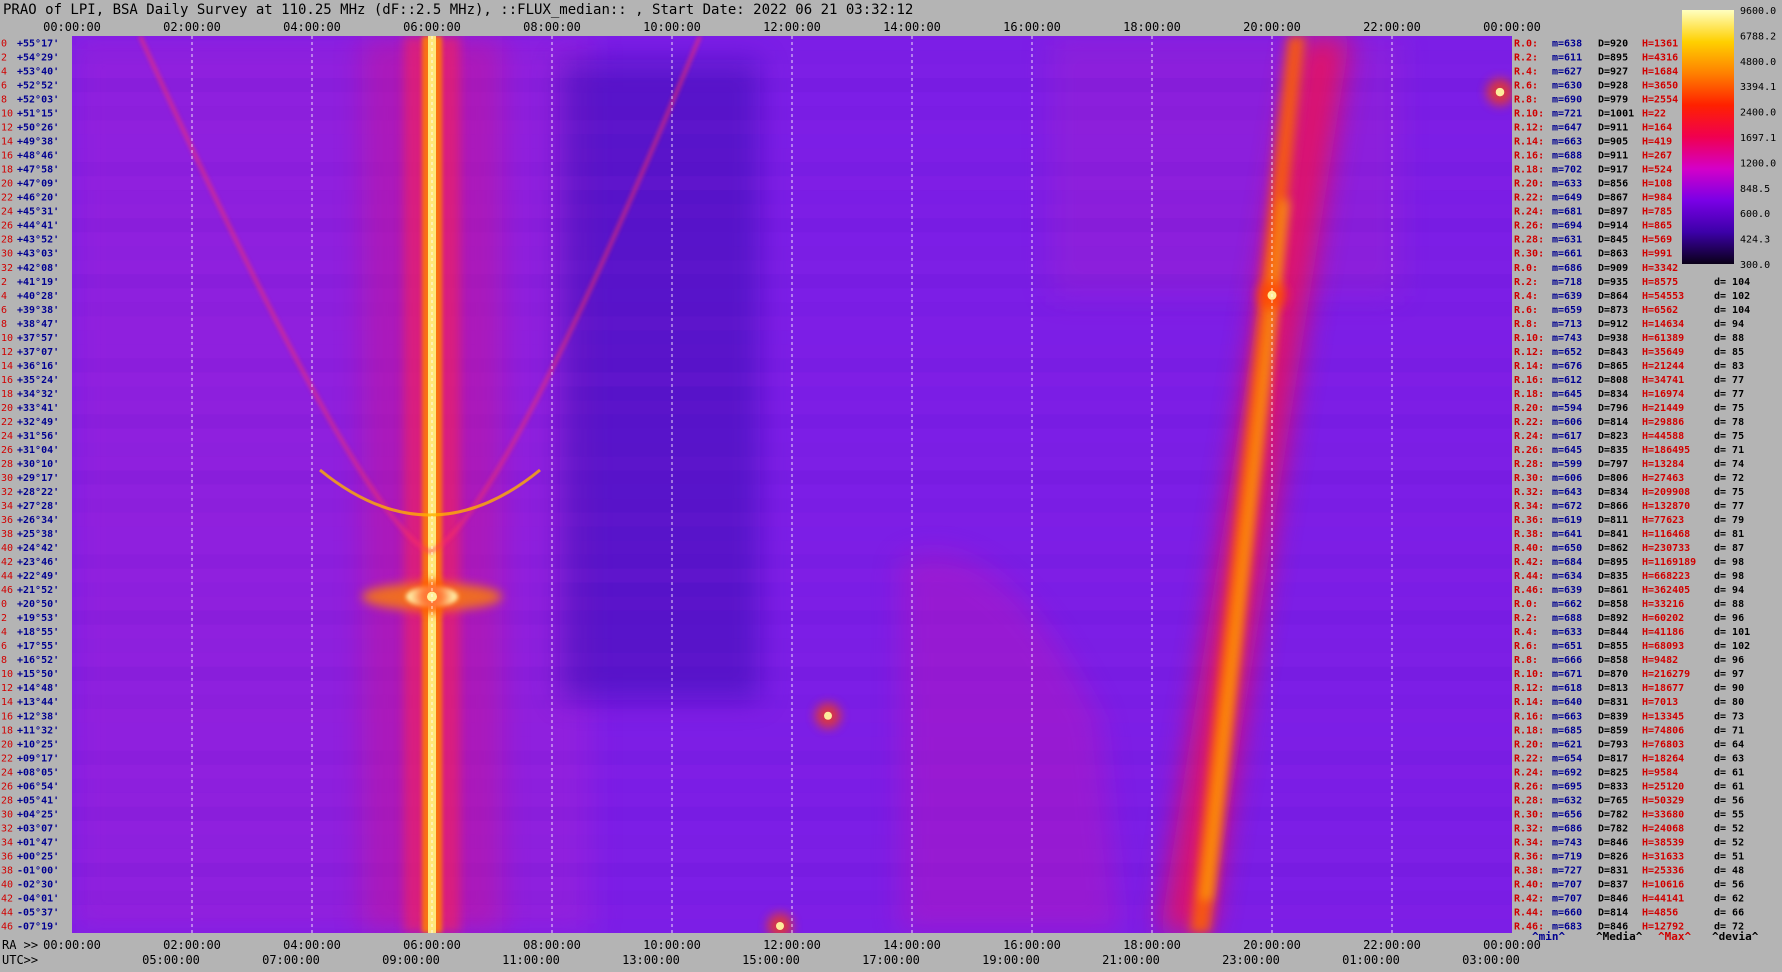  What do you see at coordinates (891, 960) in the screenshot?
I see `utc-tick-label: 17:00:00` at bounding box center [891, 960].